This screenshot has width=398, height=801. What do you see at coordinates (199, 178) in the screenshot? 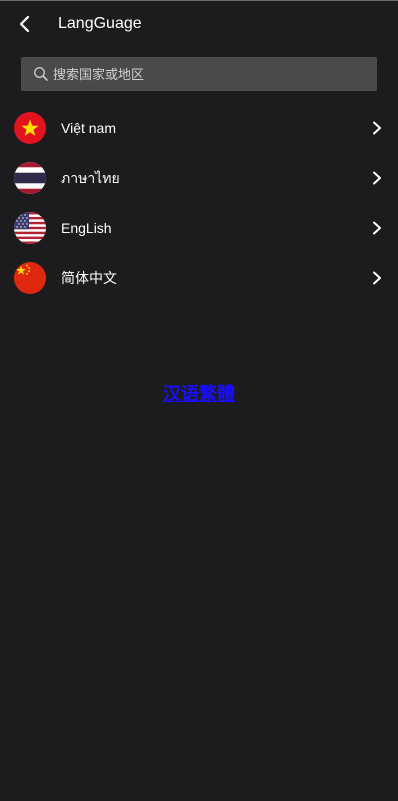
I see `language-item-thai: ภาษาไทย` at bounding box center [199, 178].